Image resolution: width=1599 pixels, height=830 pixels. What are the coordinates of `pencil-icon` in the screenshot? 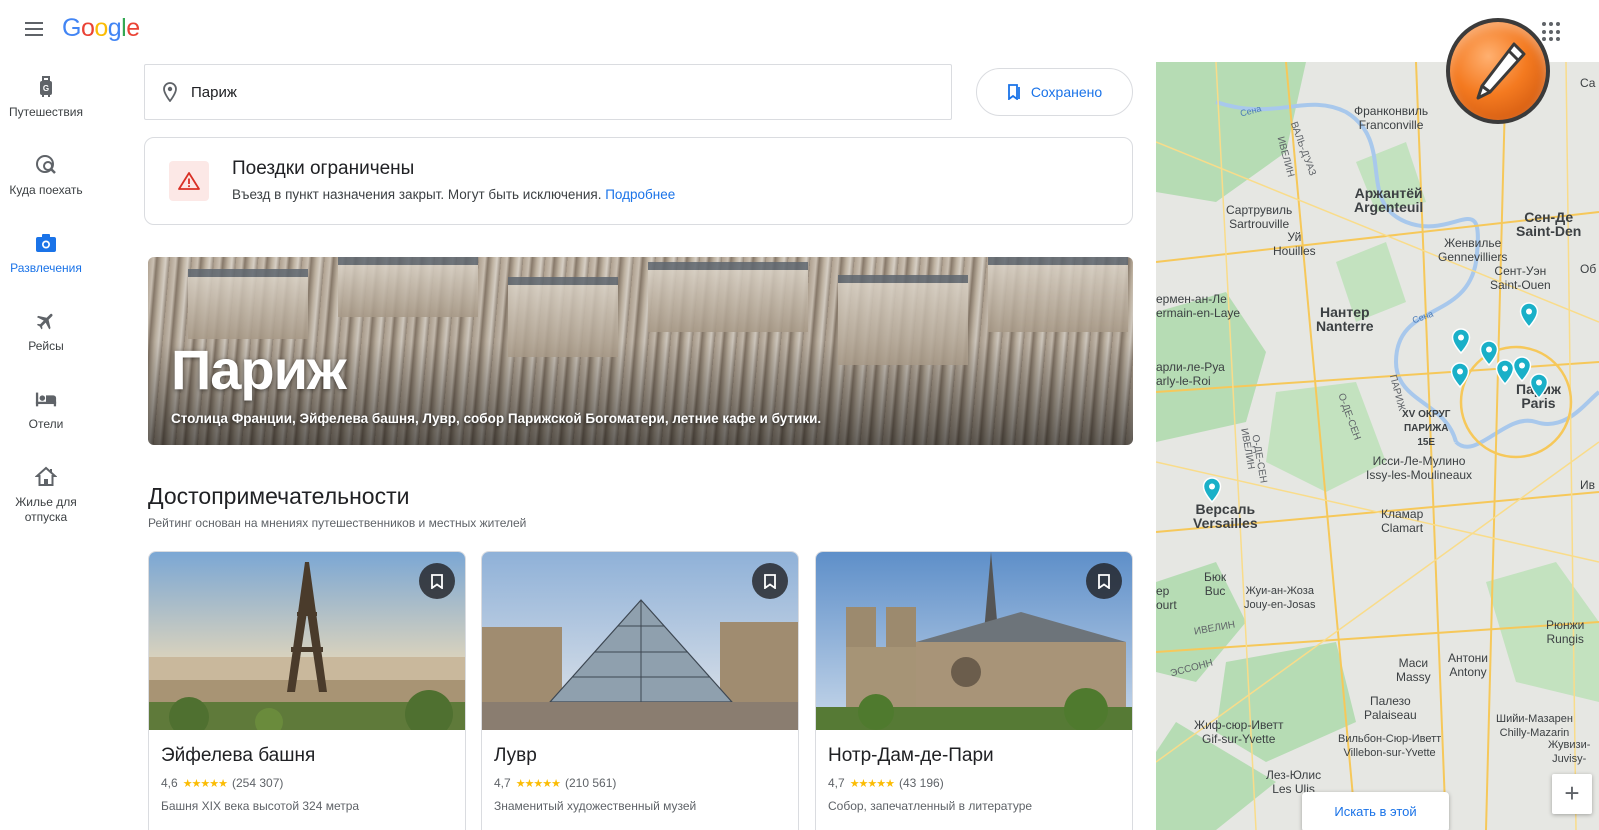 It's located at (1498, 71).